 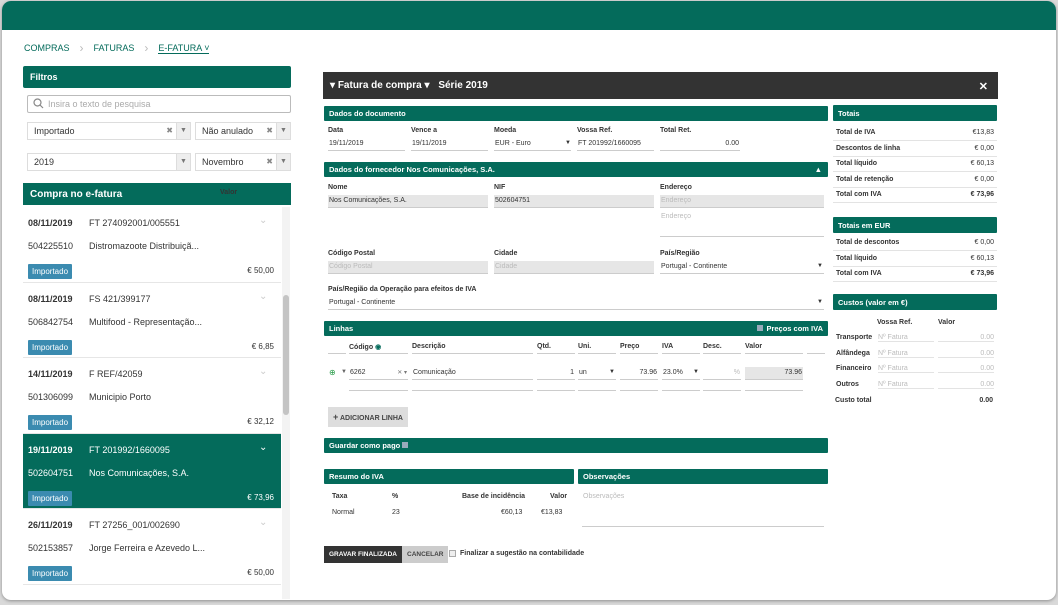 I want to click on line-code-field: 6262 ✕ ▾, so click(x=378, y=373).